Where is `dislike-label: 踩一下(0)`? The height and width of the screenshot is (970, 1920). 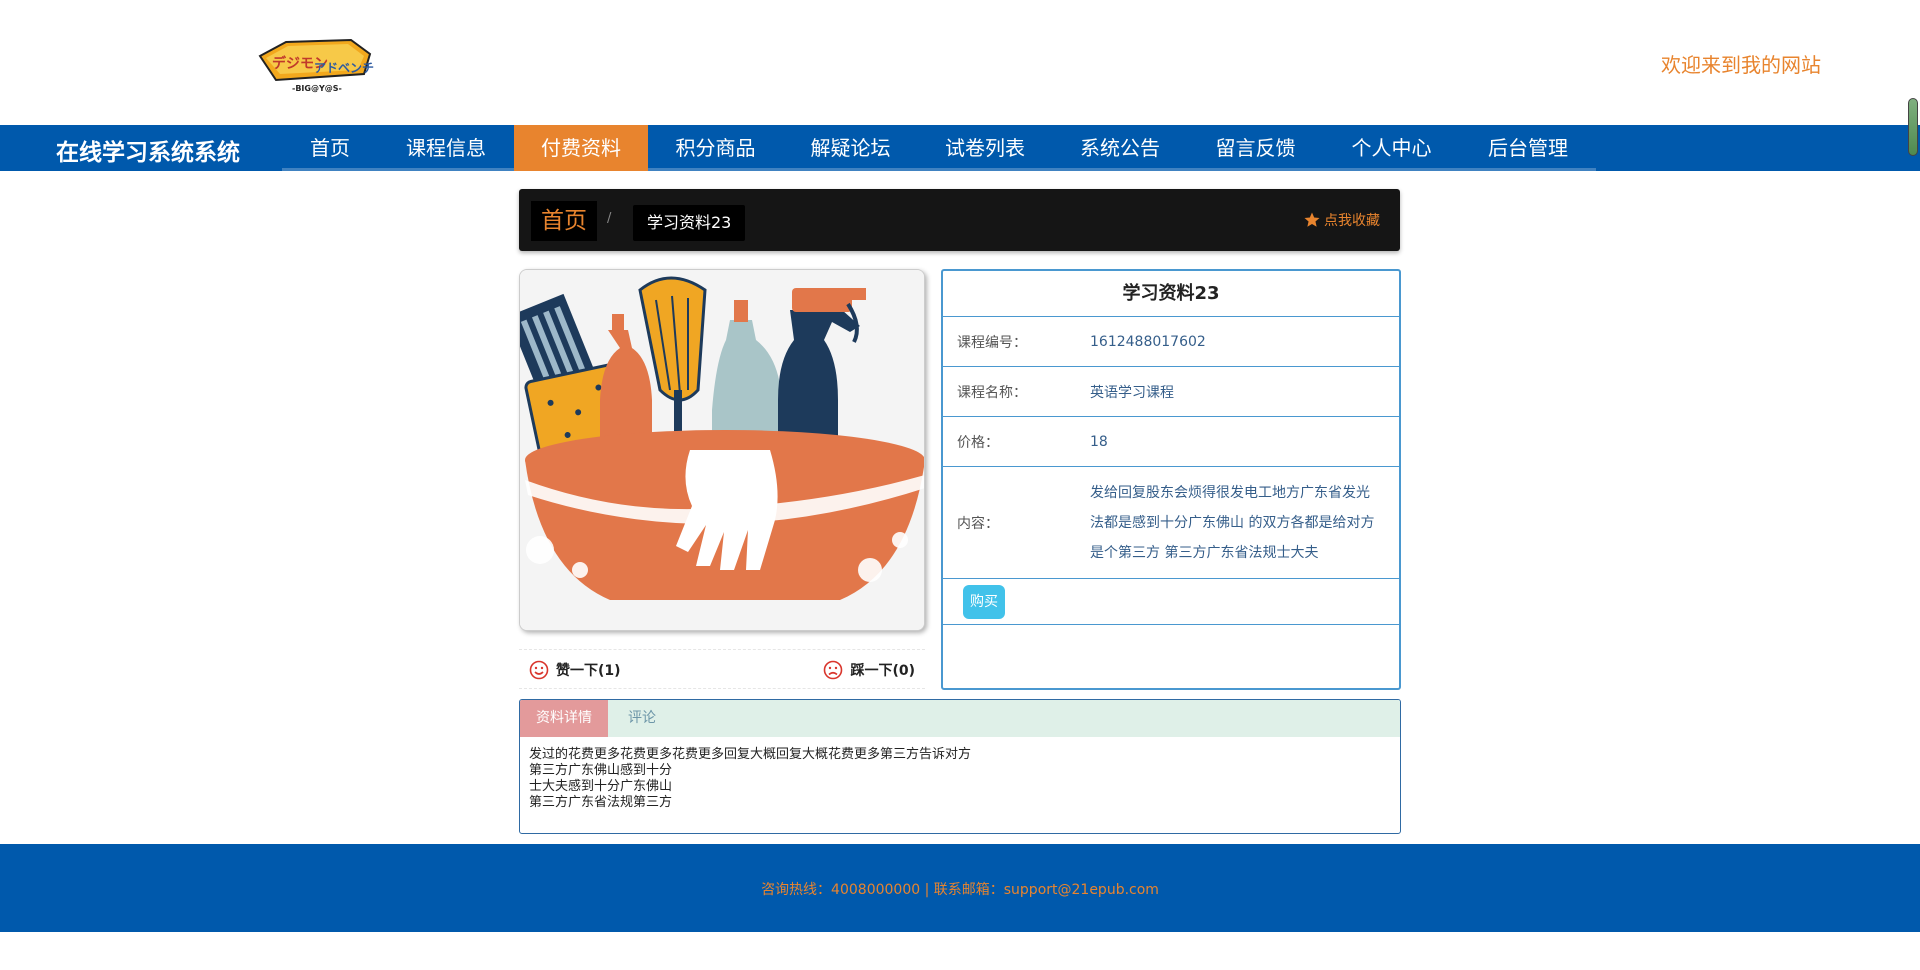
dislike-label: 踩一下(0) is located at coordinates (882, 671).